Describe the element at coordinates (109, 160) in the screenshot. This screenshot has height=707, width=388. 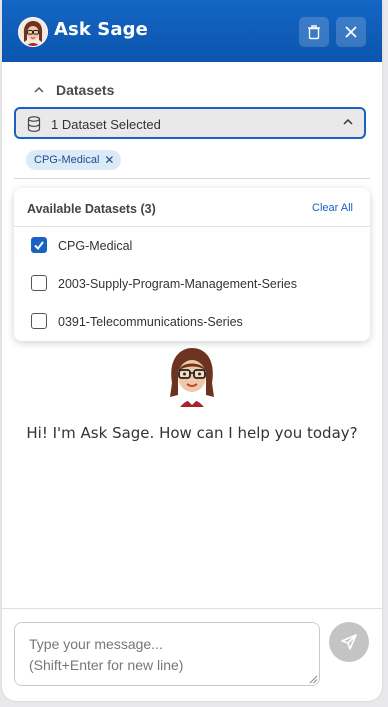
I see `chip-remove-button: ✕` at that location.